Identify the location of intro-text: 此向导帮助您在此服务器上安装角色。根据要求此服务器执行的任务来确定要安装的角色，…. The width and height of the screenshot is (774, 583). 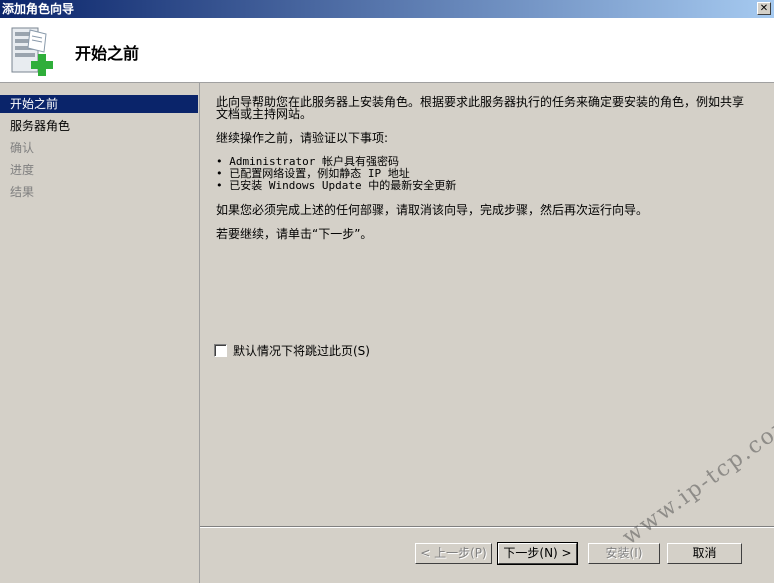
(491, 108).